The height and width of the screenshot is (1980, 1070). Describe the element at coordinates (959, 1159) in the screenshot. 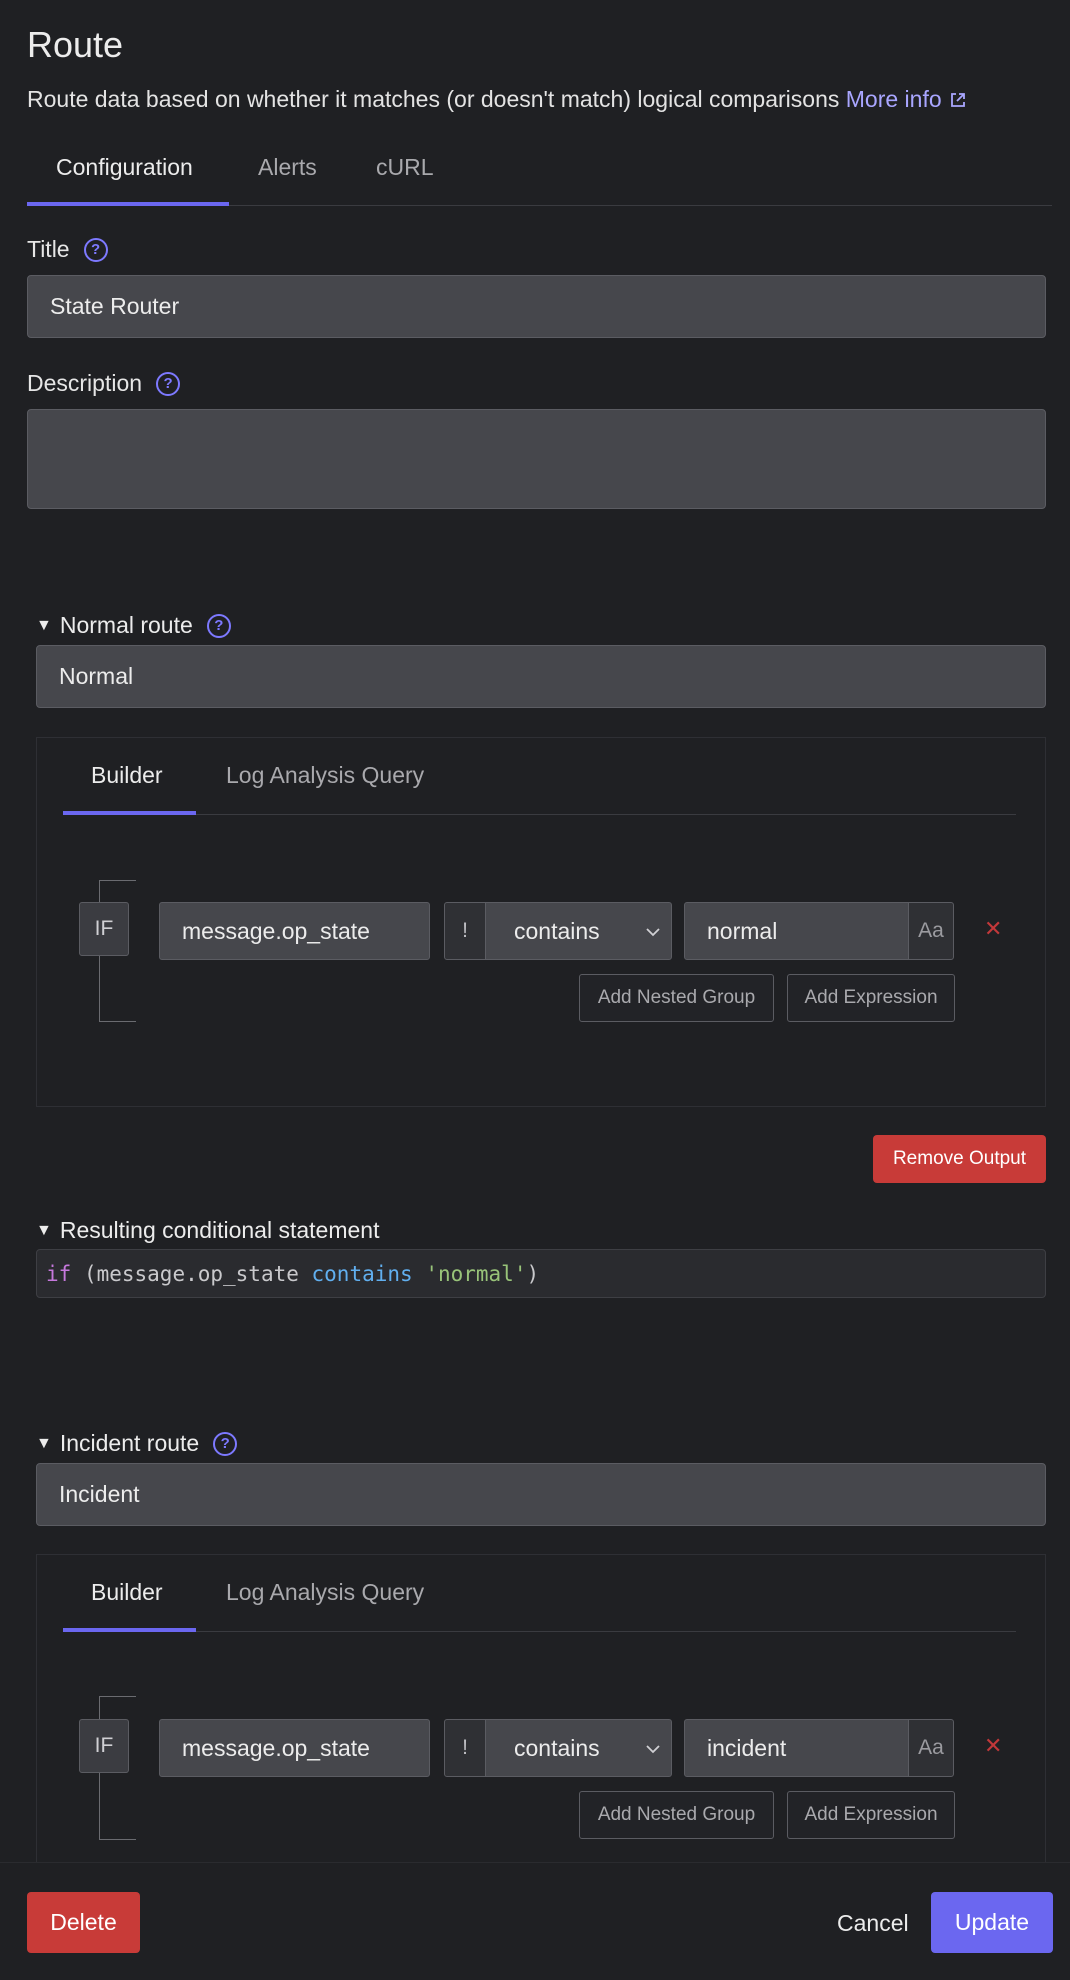

I see `remove-output-button: Remove Output` at that location.